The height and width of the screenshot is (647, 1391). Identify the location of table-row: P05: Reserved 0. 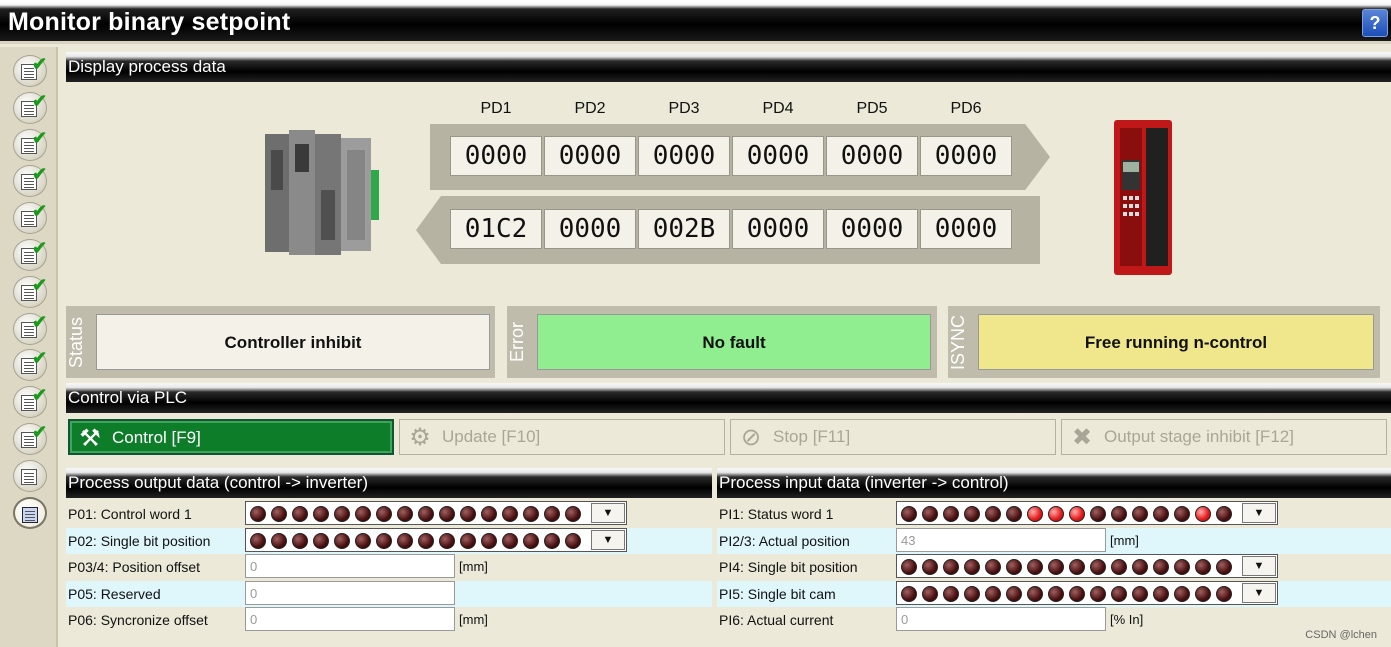
(389, 593).